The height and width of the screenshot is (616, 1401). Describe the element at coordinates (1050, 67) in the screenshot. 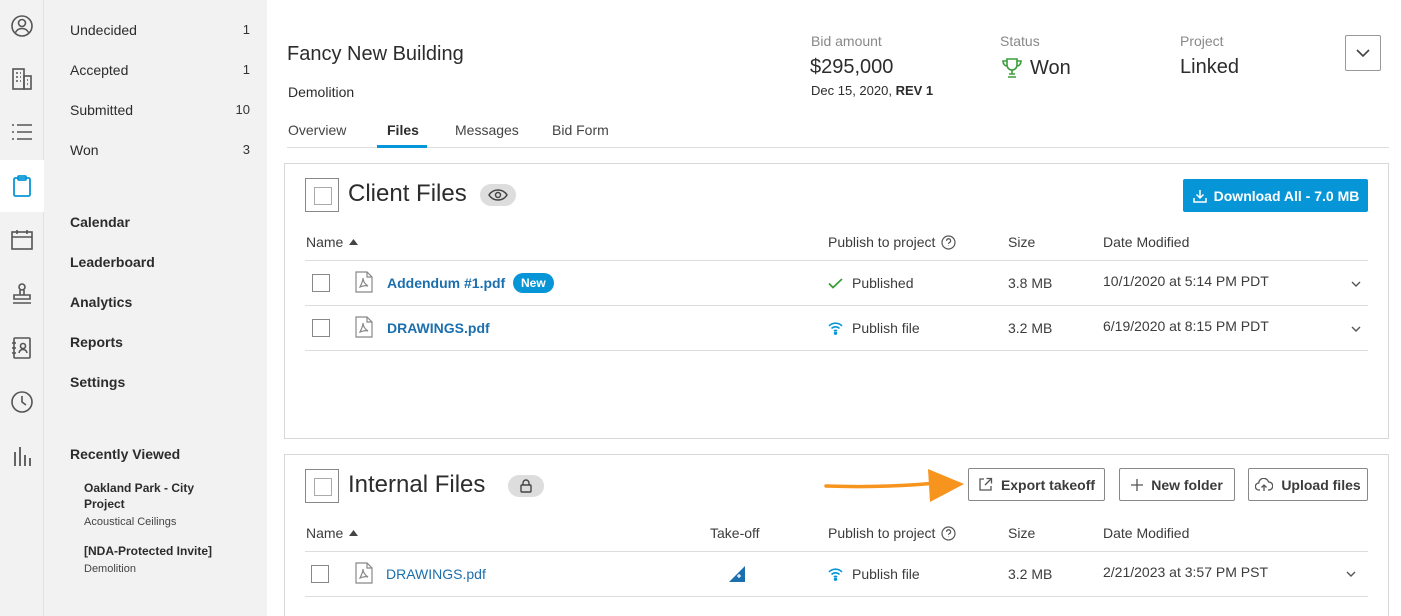

I see `status-value: Won` at that location.